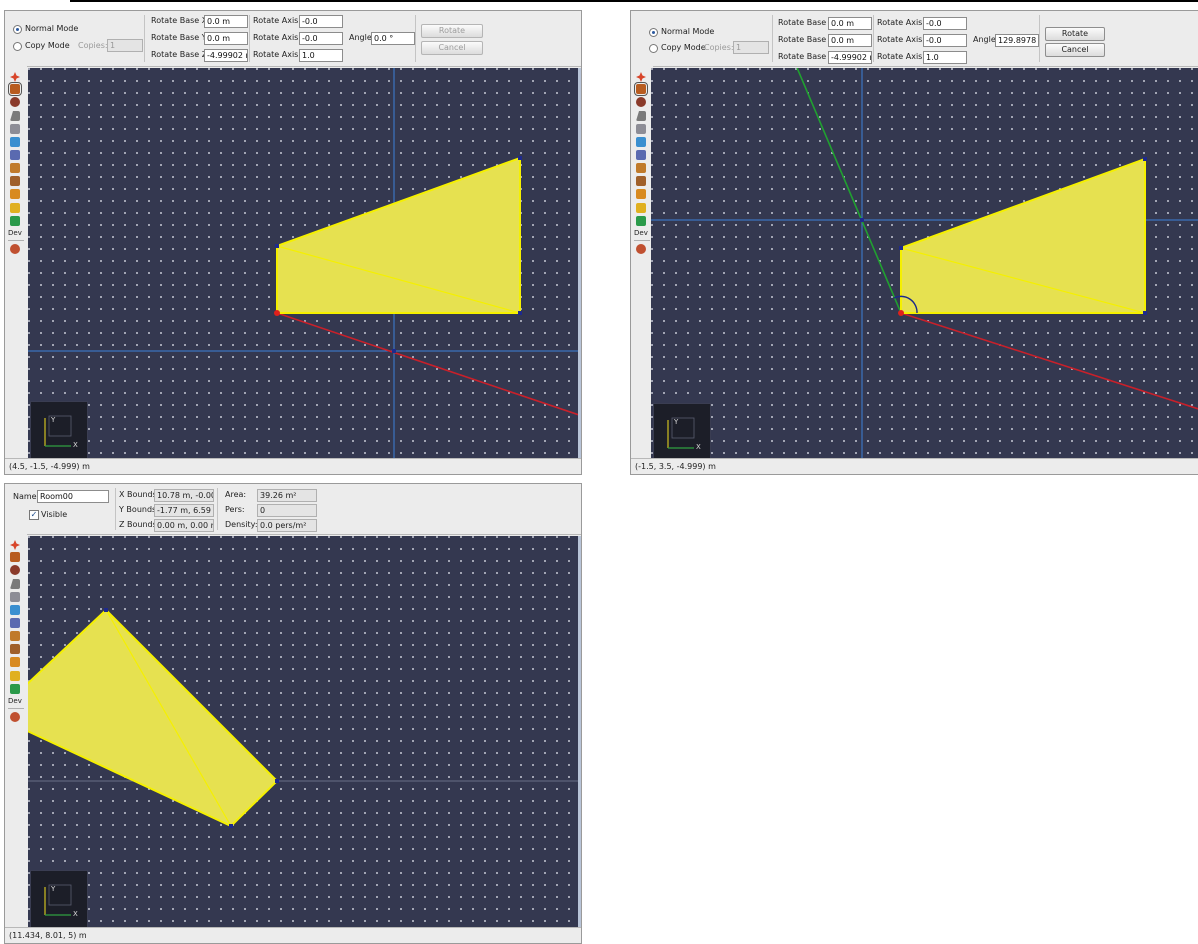  Describe the element at coordinates (393, 38) in the screenshot. I see `angle-field: 0.0 °` at that location.